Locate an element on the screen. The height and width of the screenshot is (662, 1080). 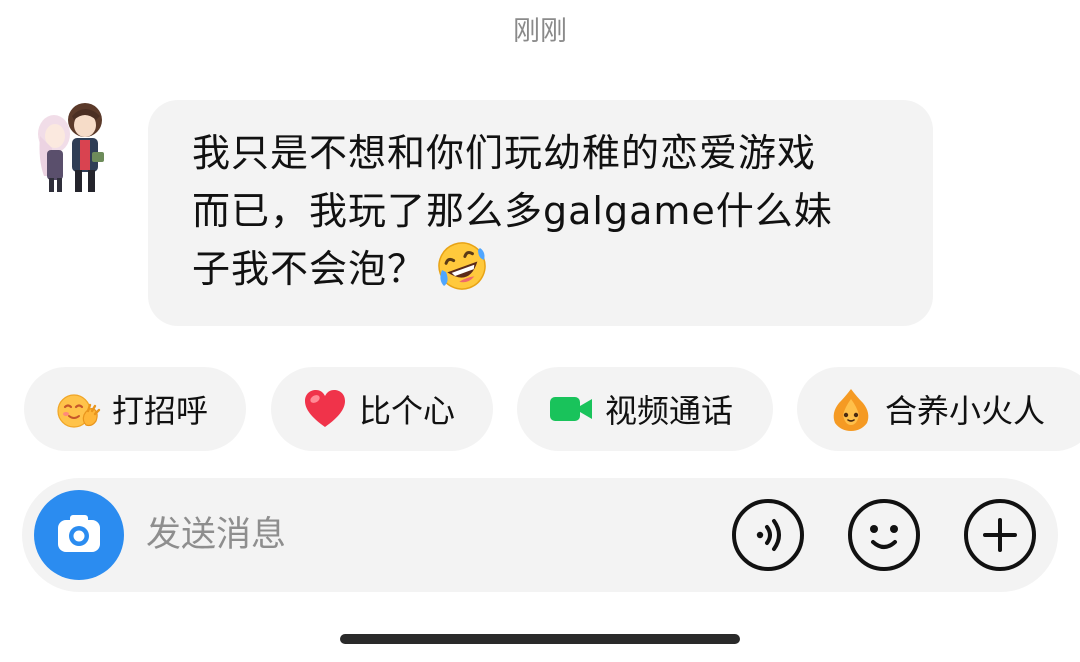
quick-action-label: 视频通话 is located at coordinates (669, 411).